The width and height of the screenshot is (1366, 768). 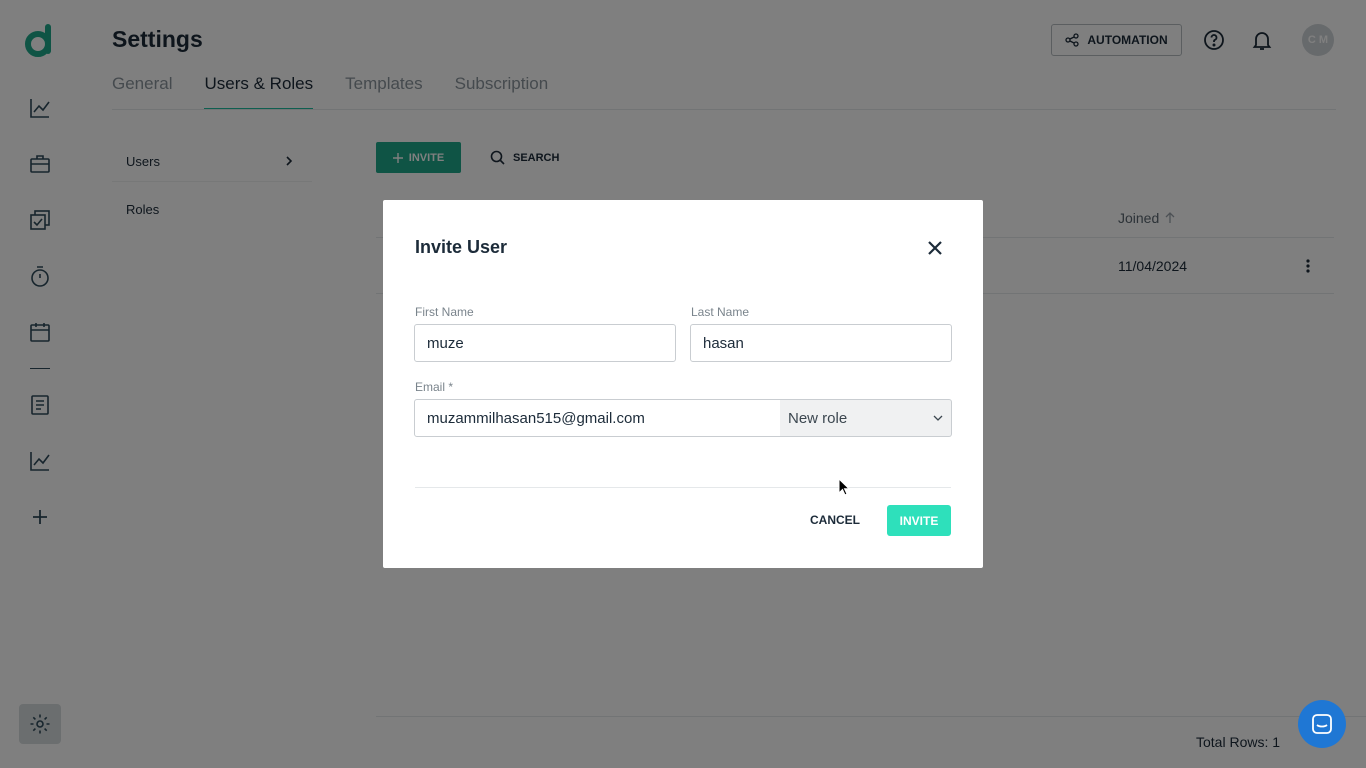 I want to click on email-label: Email *, so click(x=434, y=387).